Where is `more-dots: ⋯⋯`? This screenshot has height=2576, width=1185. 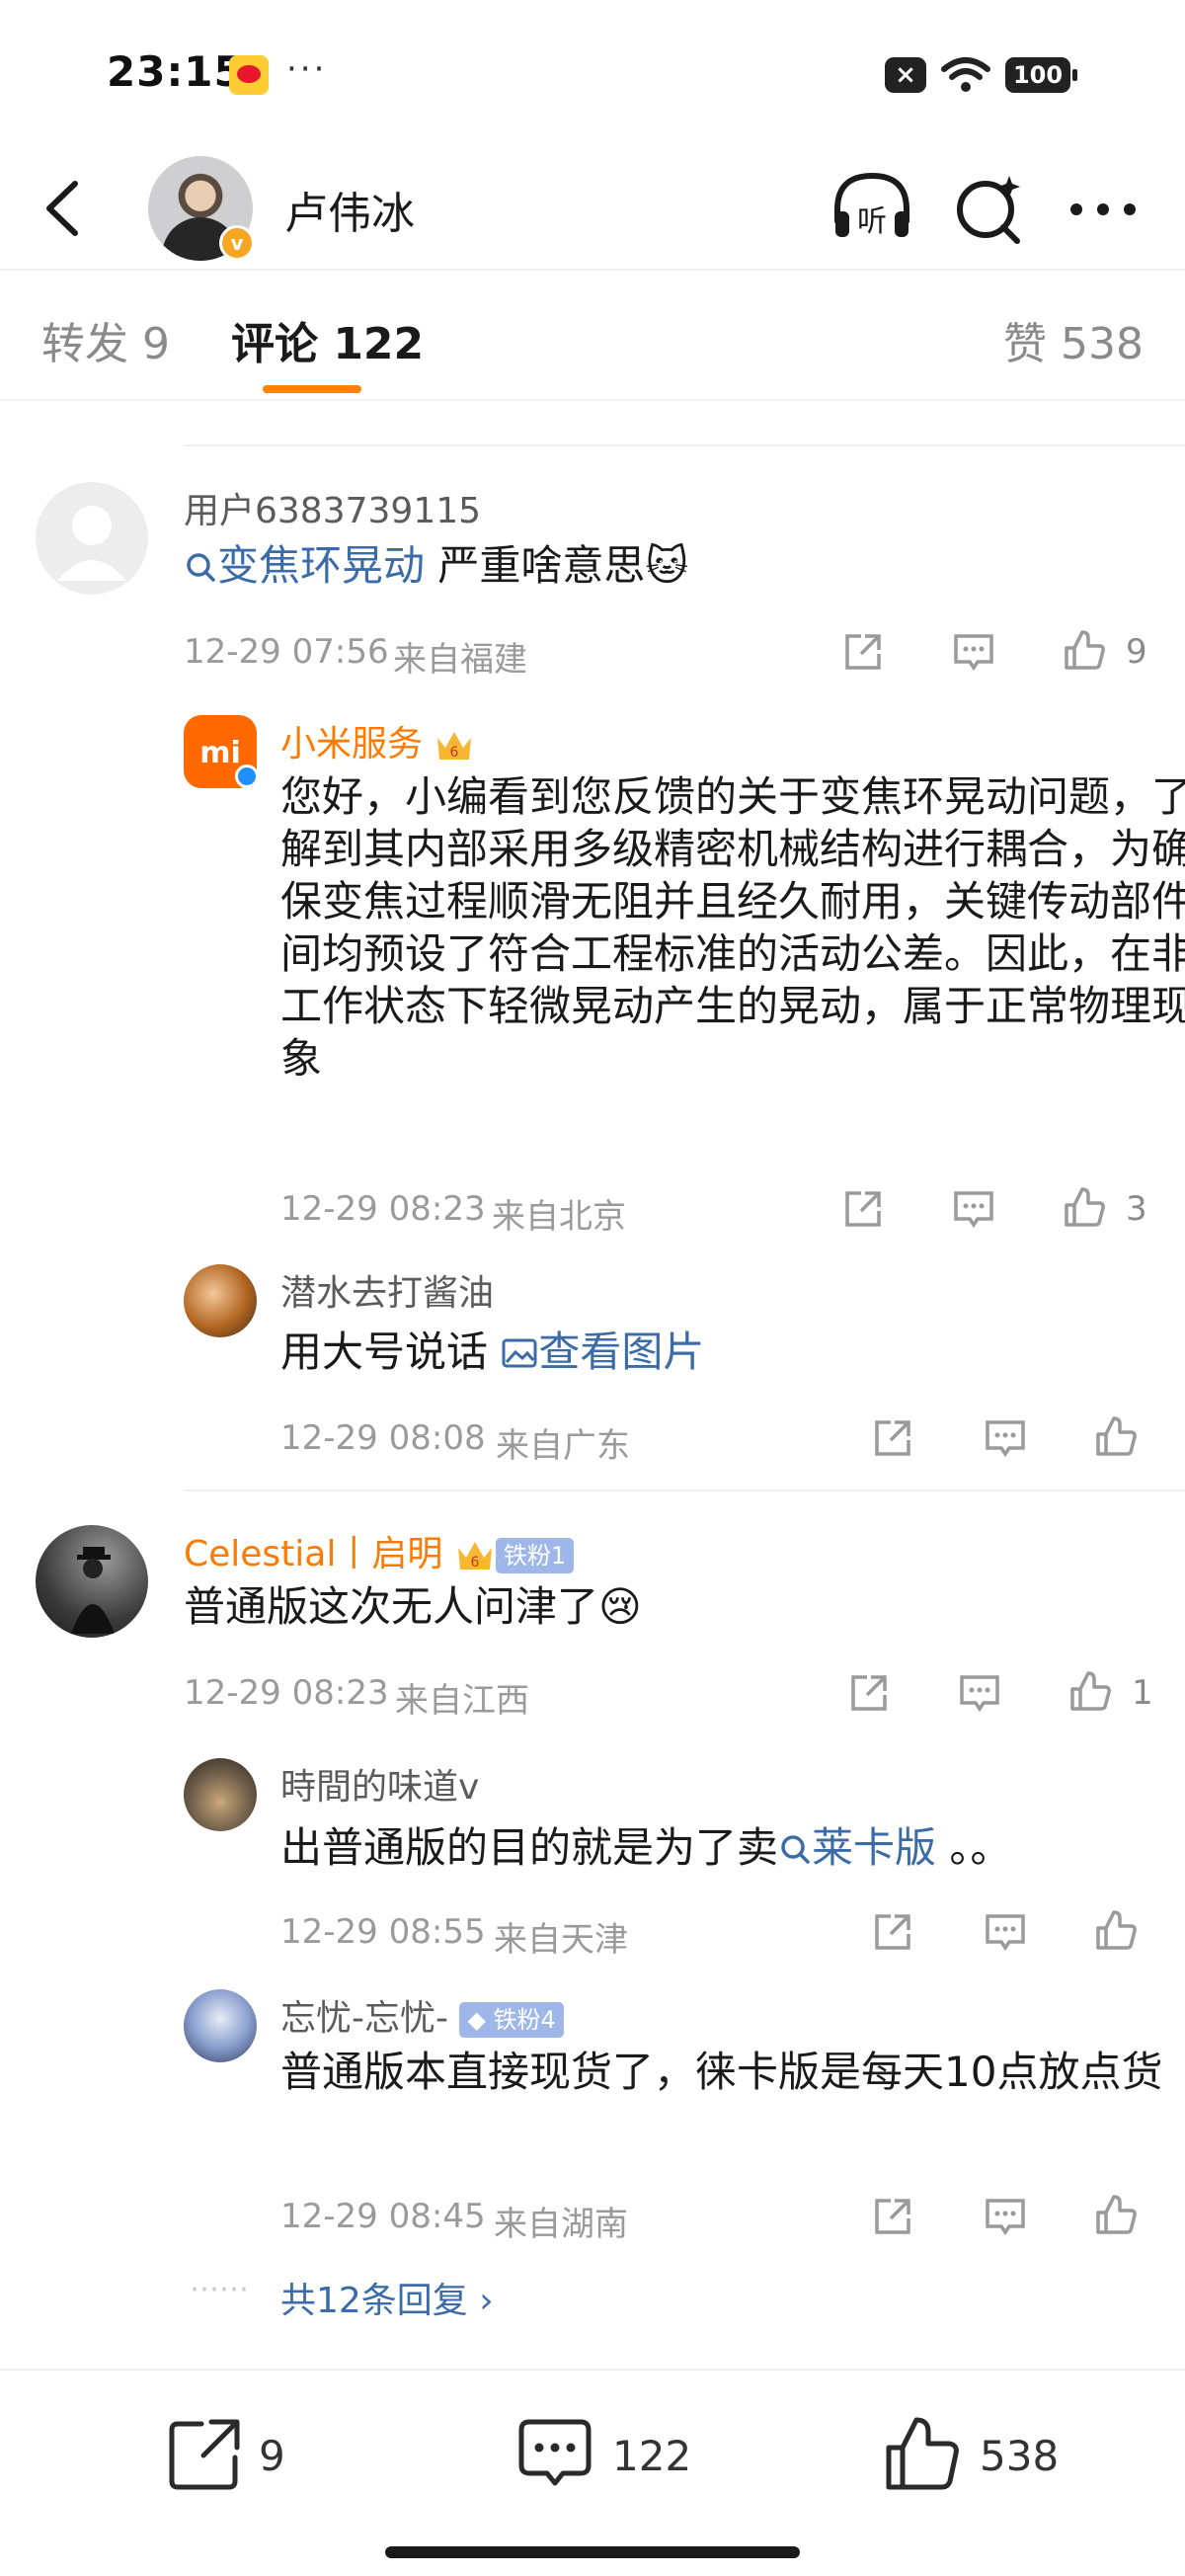 more-dots: ⋯⋯ is located at coordinates (220, 2289).